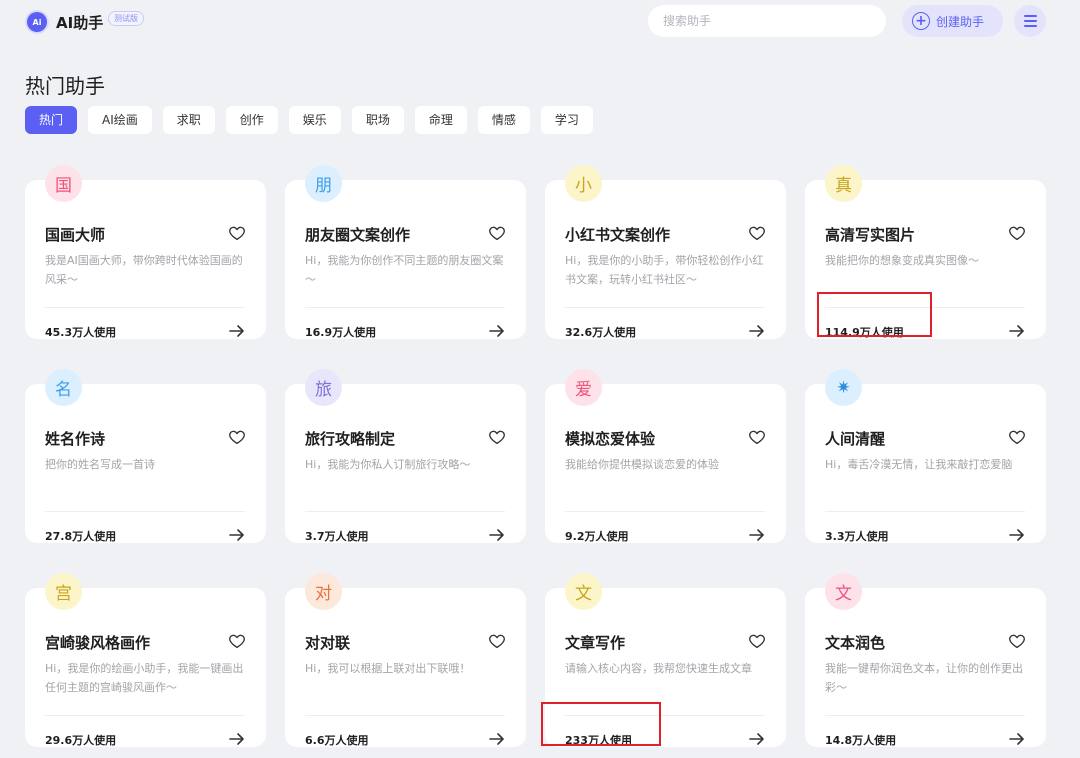  I want to click on tab-emotion: 情感, so click(503, 120).